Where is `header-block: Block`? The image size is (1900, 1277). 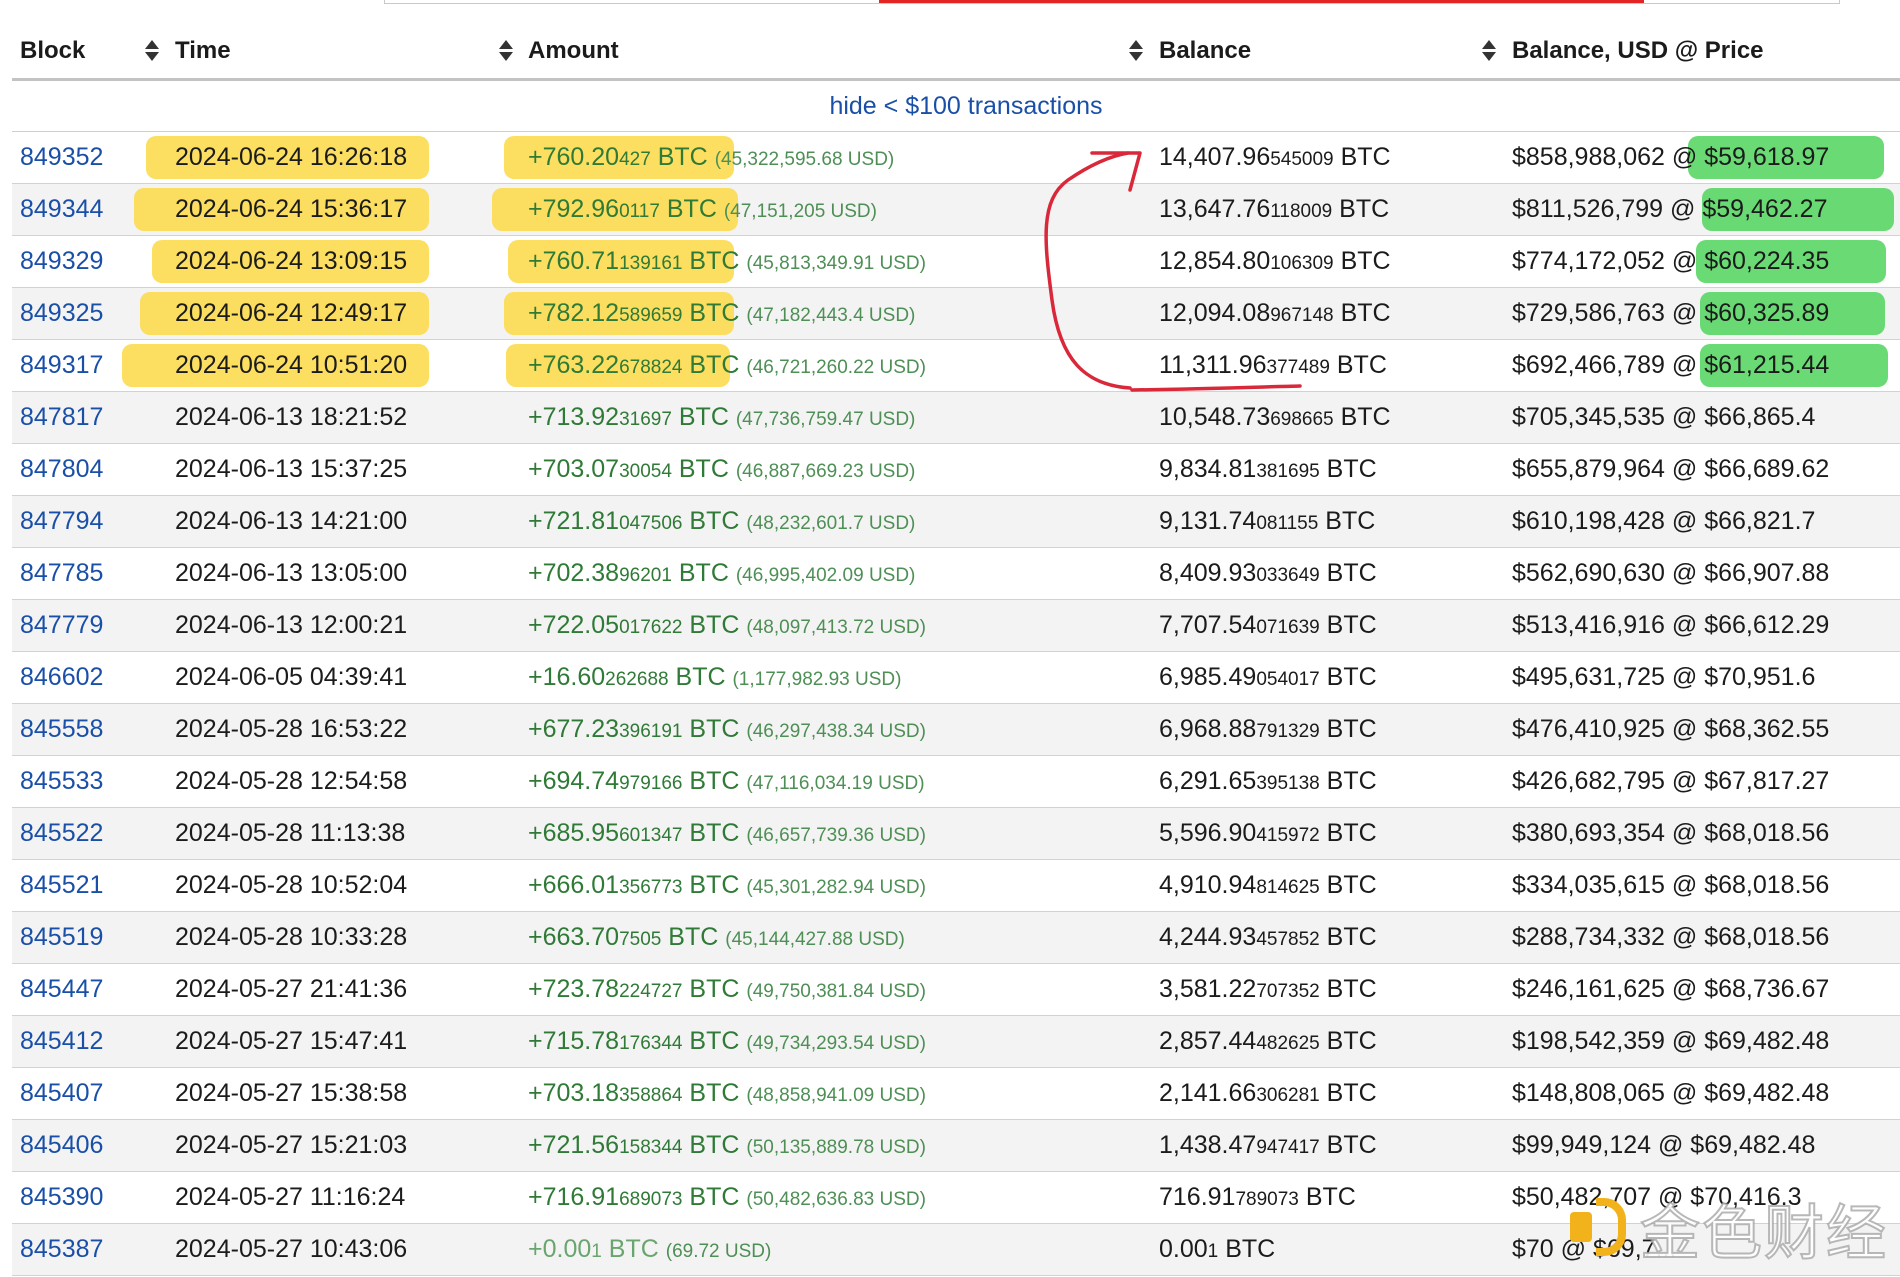 header-block: Block is located at coordinates (52, 51).